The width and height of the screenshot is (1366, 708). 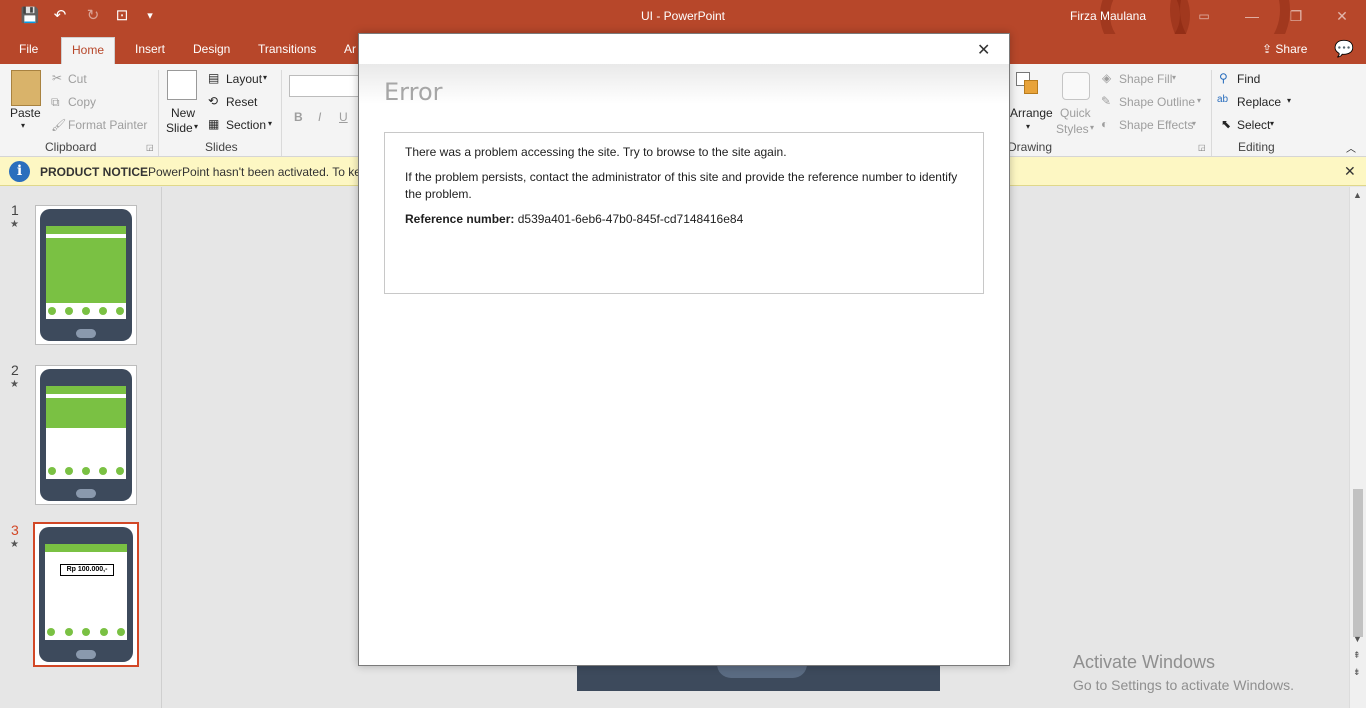 I want to click on drawing-launcher-icon: ◲, so click(x=1202, y=147).